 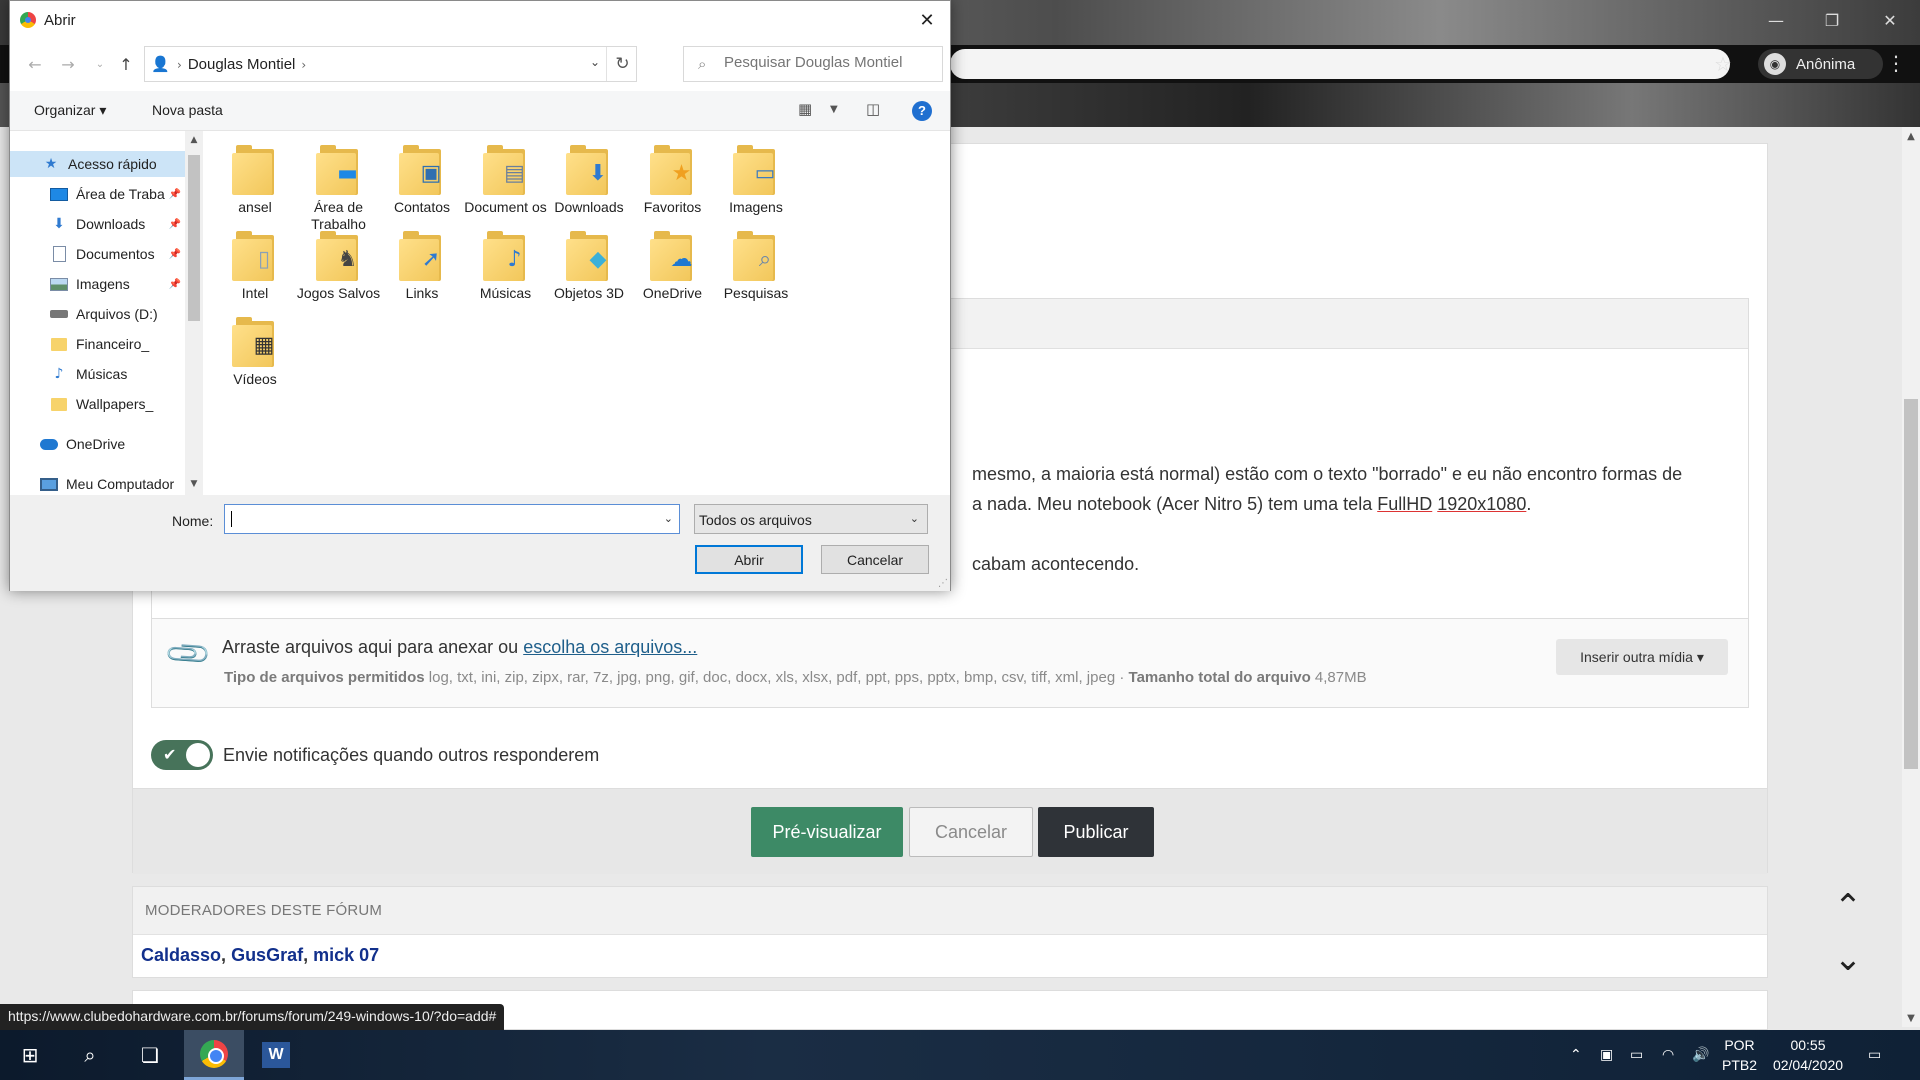 I want to click on nav-item-music: ♪ Músicas, so click(x=97, y=374).